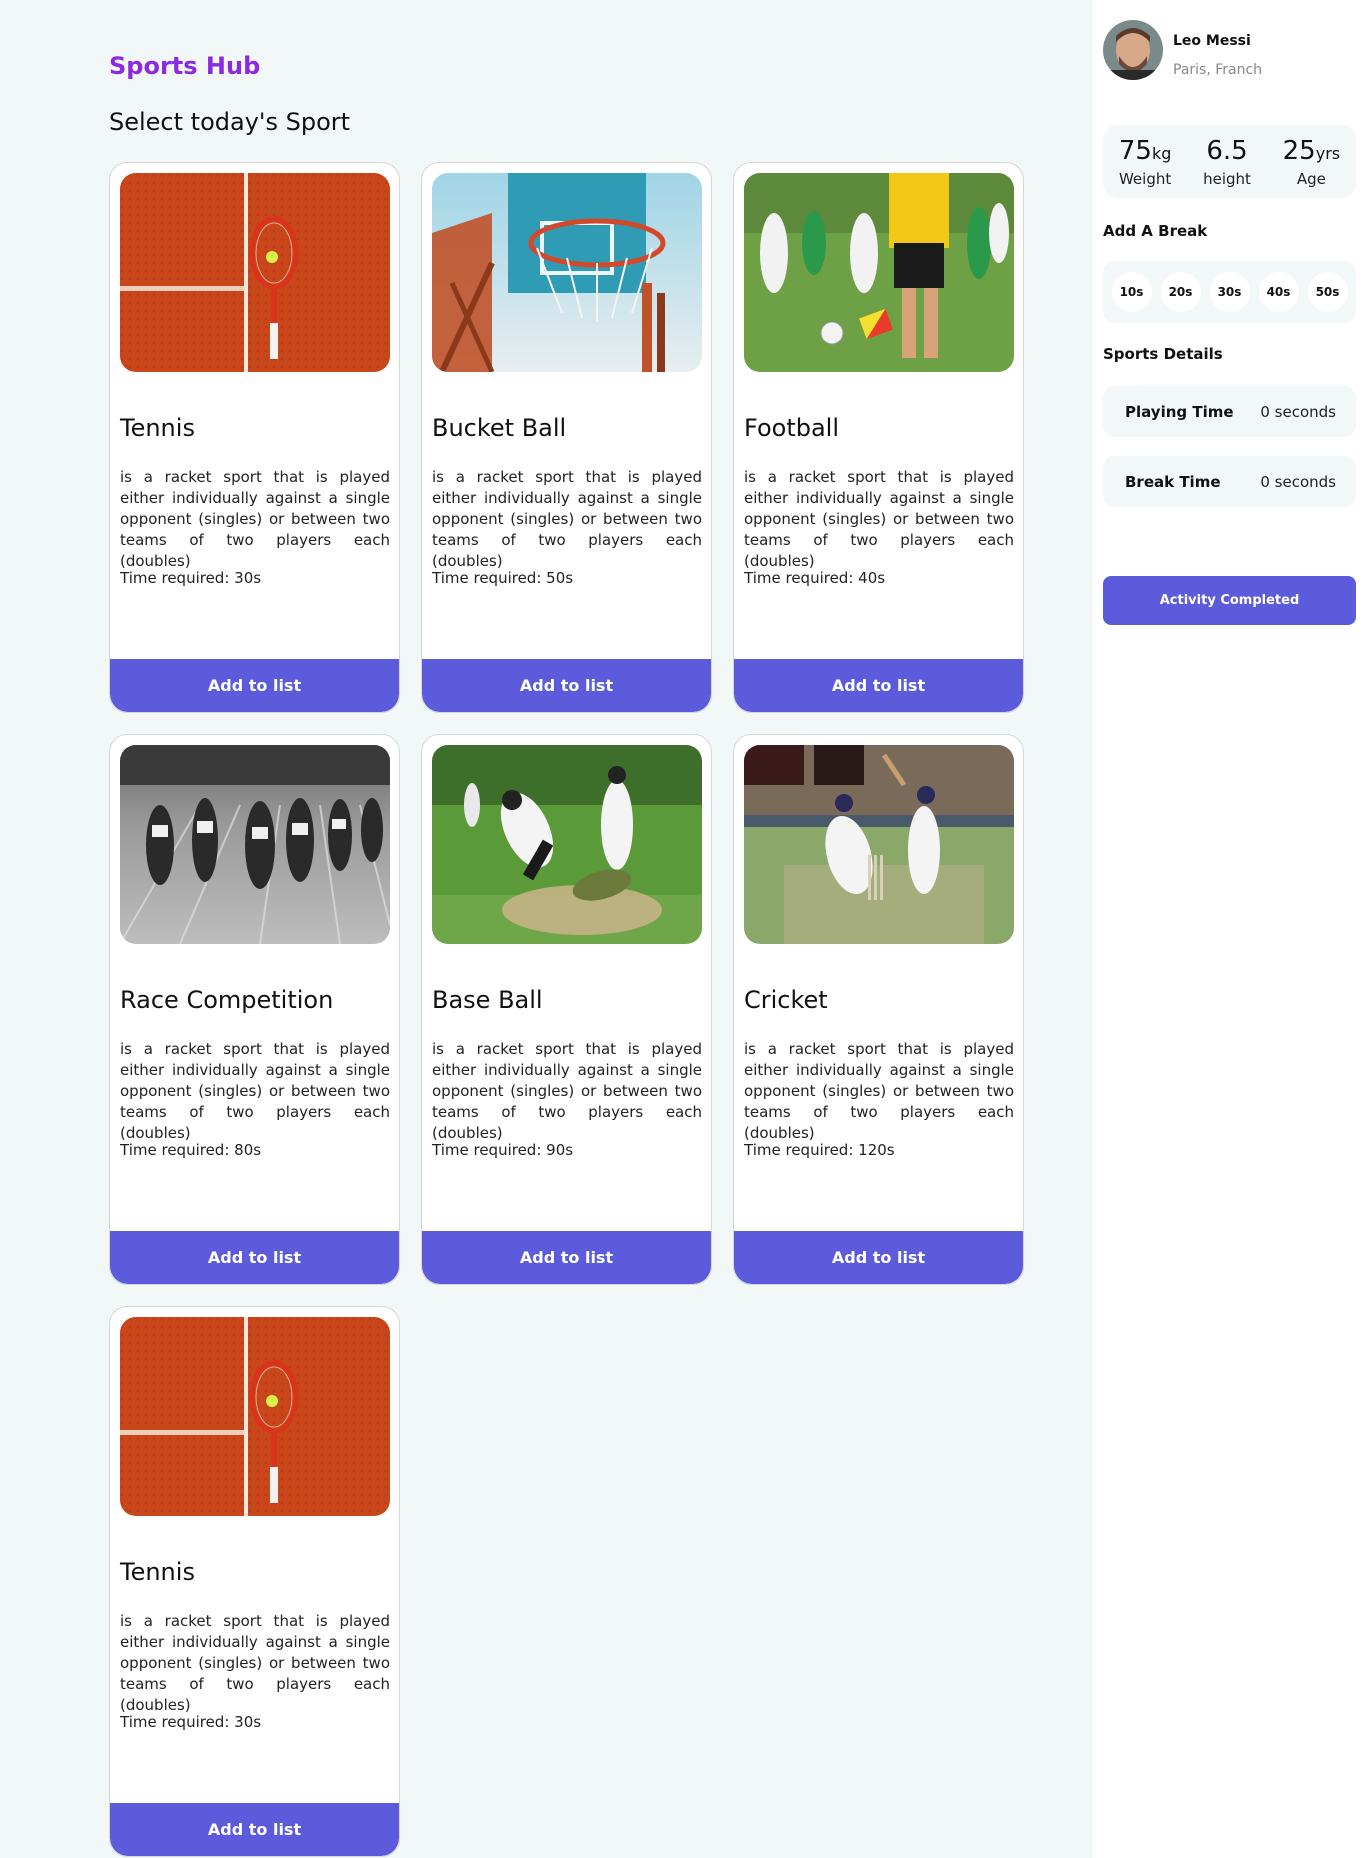 The image size is (1366, 1858). I want to click on user-location: Paris, Franch, so click(1218, 70).